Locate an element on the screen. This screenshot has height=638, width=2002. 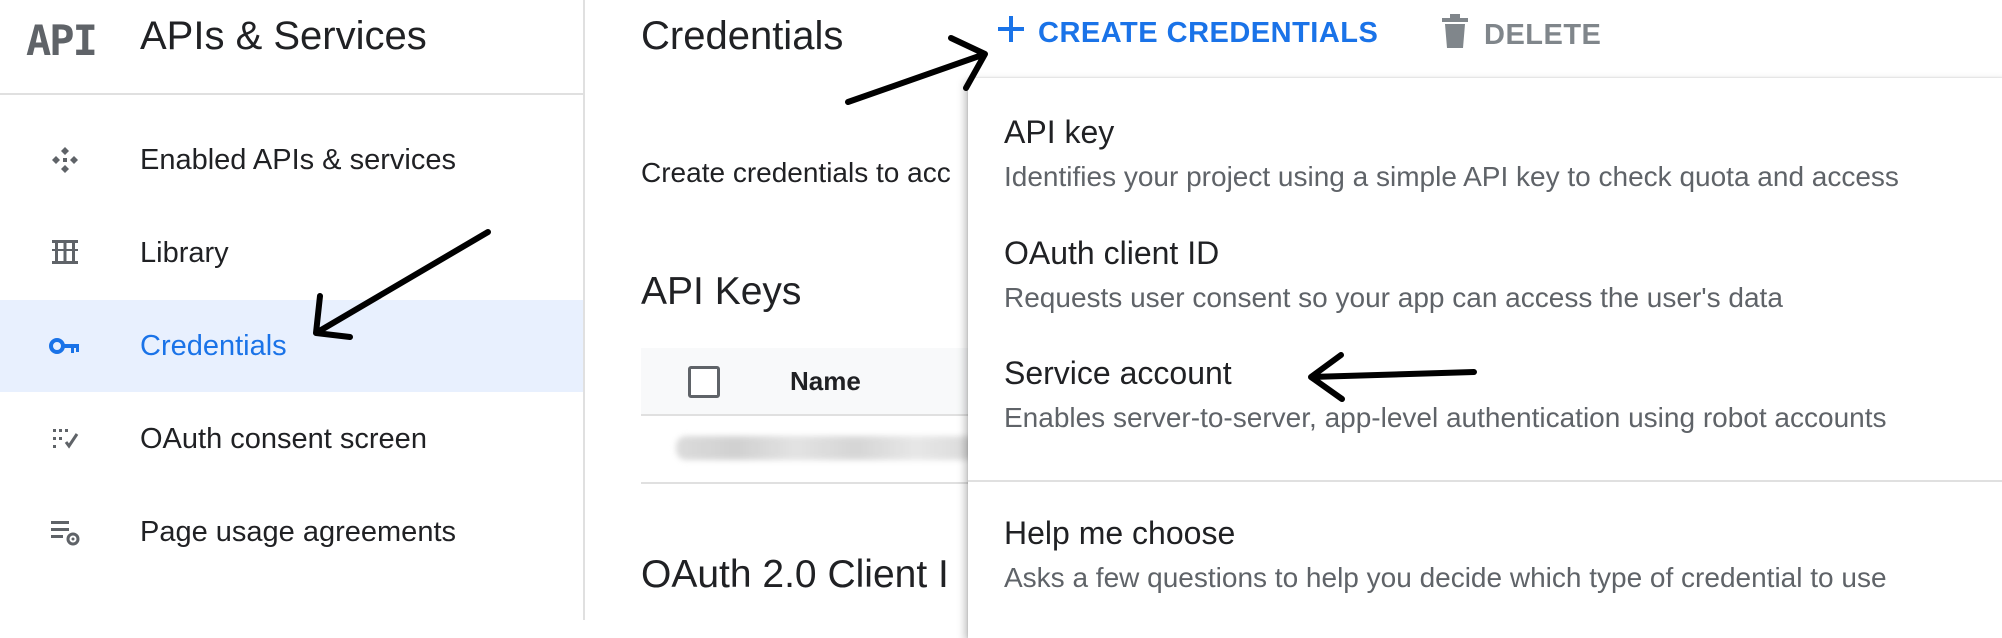
enabled-apis-icon is located at coordinates (65, 160).